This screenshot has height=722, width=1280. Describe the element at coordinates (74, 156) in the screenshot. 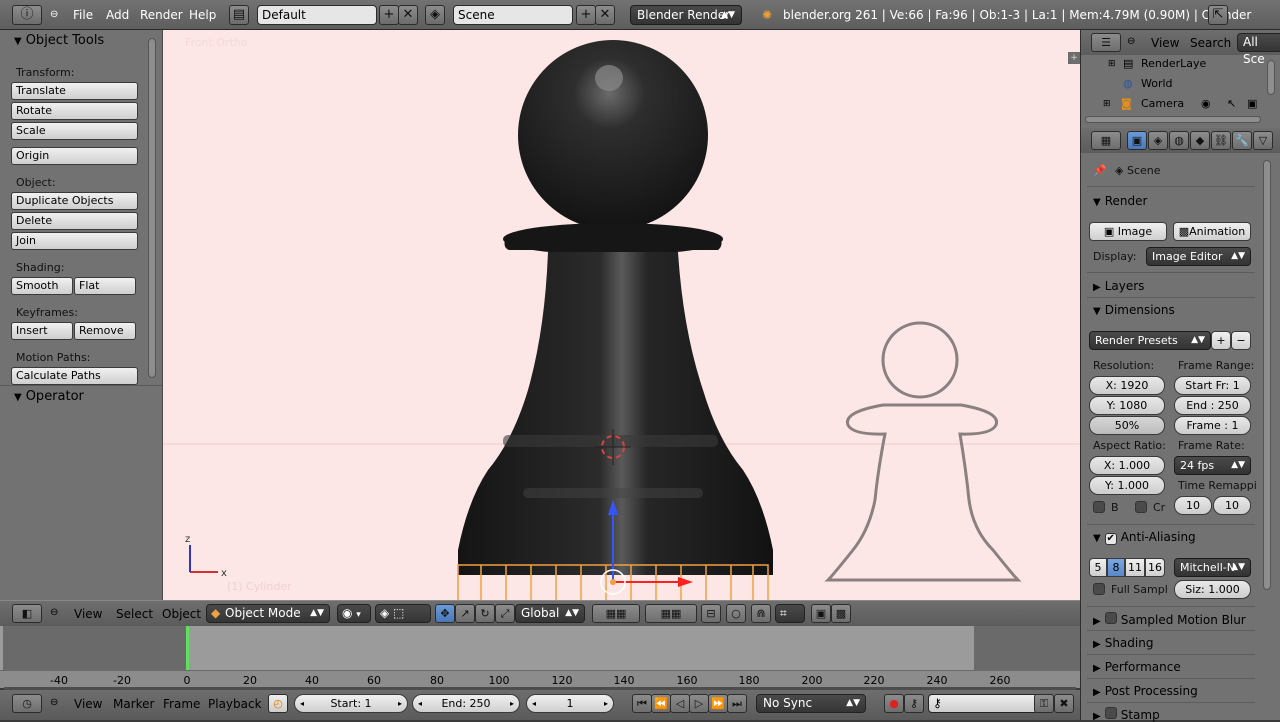

I see `origin-button: Origin` at that location.